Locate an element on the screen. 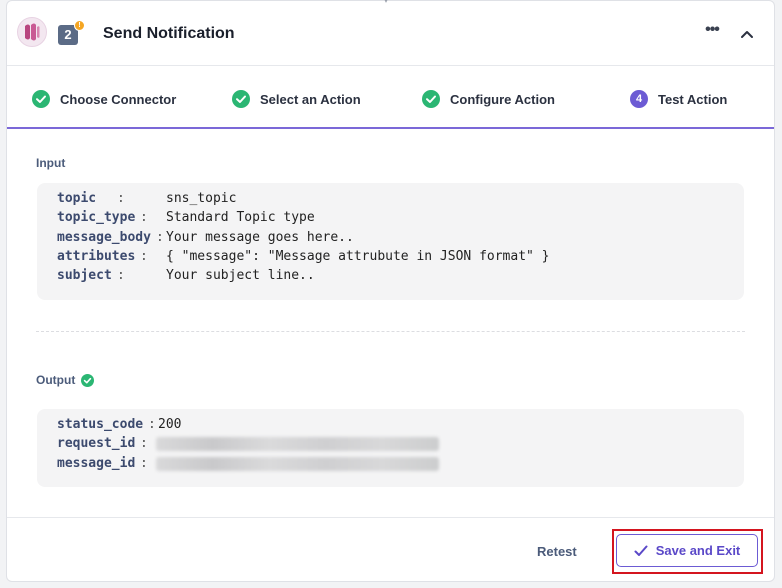 The height and width of the screenshot is (588, 782). input-value: sns_topic is located at coordinates (201, 198).